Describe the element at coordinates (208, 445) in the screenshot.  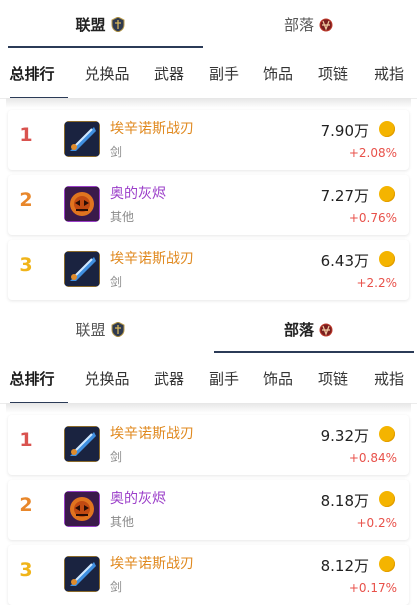
I see `ranking-row: 1 埃辛诺斯战刃剑 9.32万 +0.84%` at that location.